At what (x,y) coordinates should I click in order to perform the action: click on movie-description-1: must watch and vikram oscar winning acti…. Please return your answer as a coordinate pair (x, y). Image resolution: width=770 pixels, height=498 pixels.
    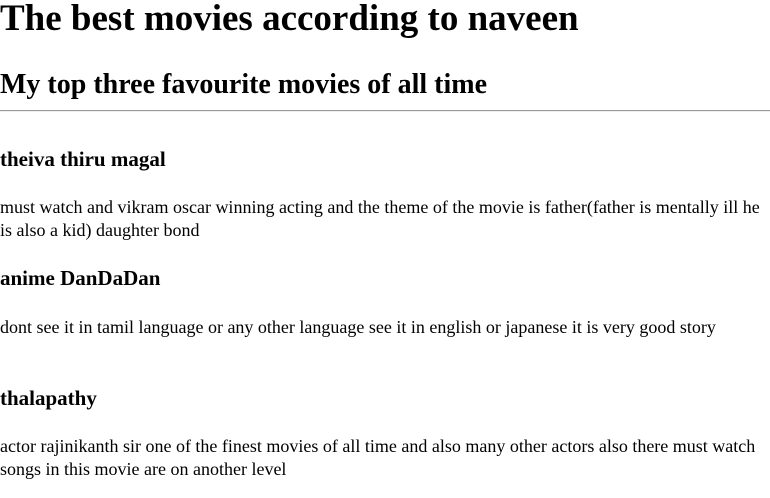
    Looking at the image, I should click on (380, 218).